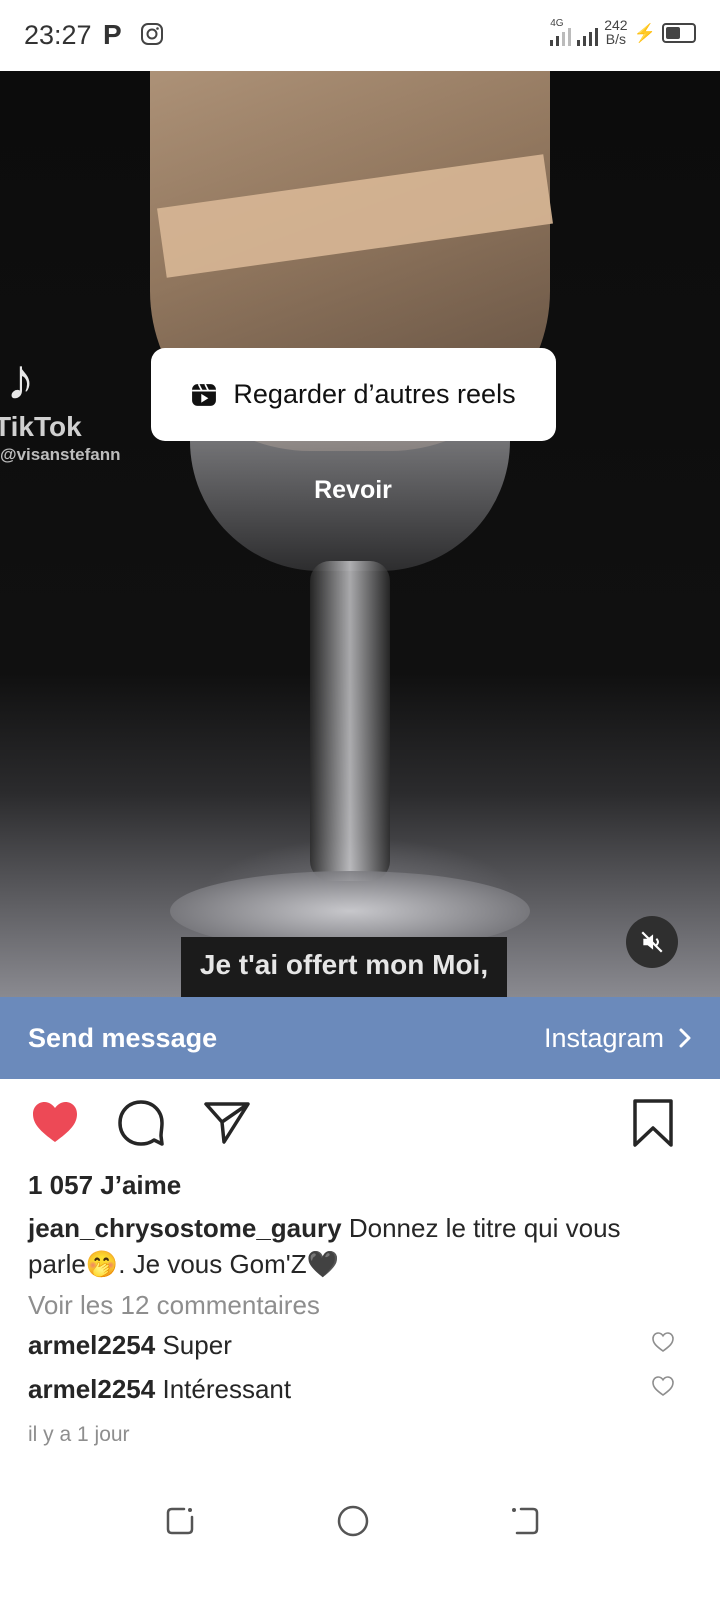 This screenshot has height=1600, width=720. I want to click on likes-count: 1 057 J’aime, so click(104, 1185).